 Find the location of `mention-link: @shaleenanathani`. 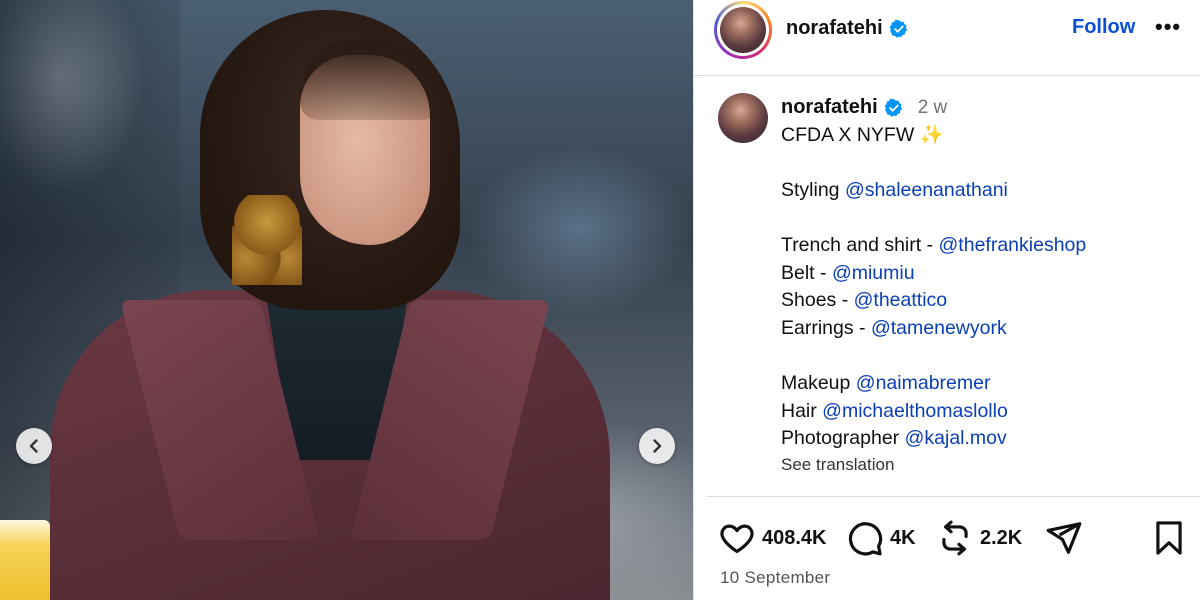

mention-link: @shaleenanathani is located at coordinates (926, 190).